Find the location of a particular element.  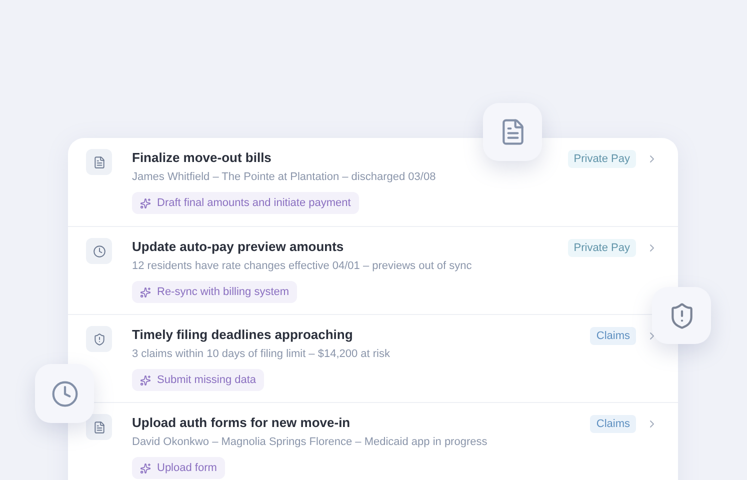

task-detail: 3 claims within 10 days of filing limit – $14,200 at risk is located at coordinates (262, 354).